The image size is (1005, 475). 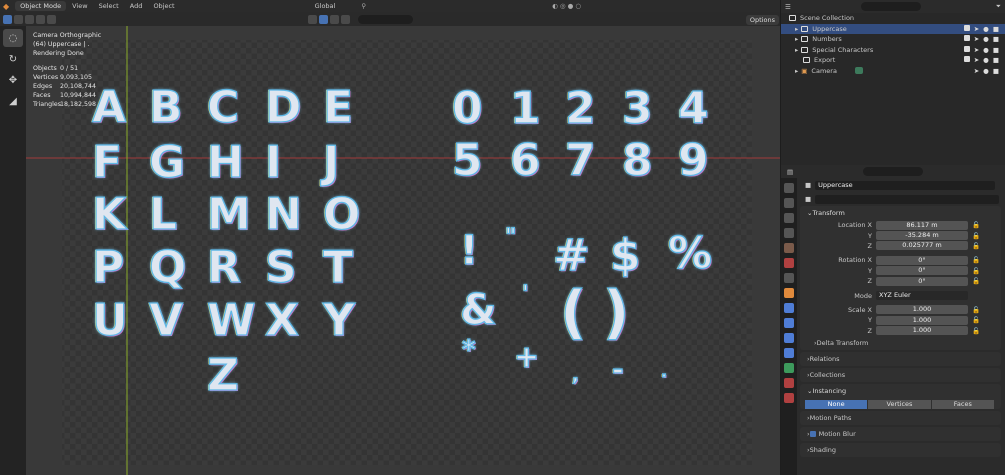 I want to click on glyph-special-plus: +, so click(x=526, y=357).